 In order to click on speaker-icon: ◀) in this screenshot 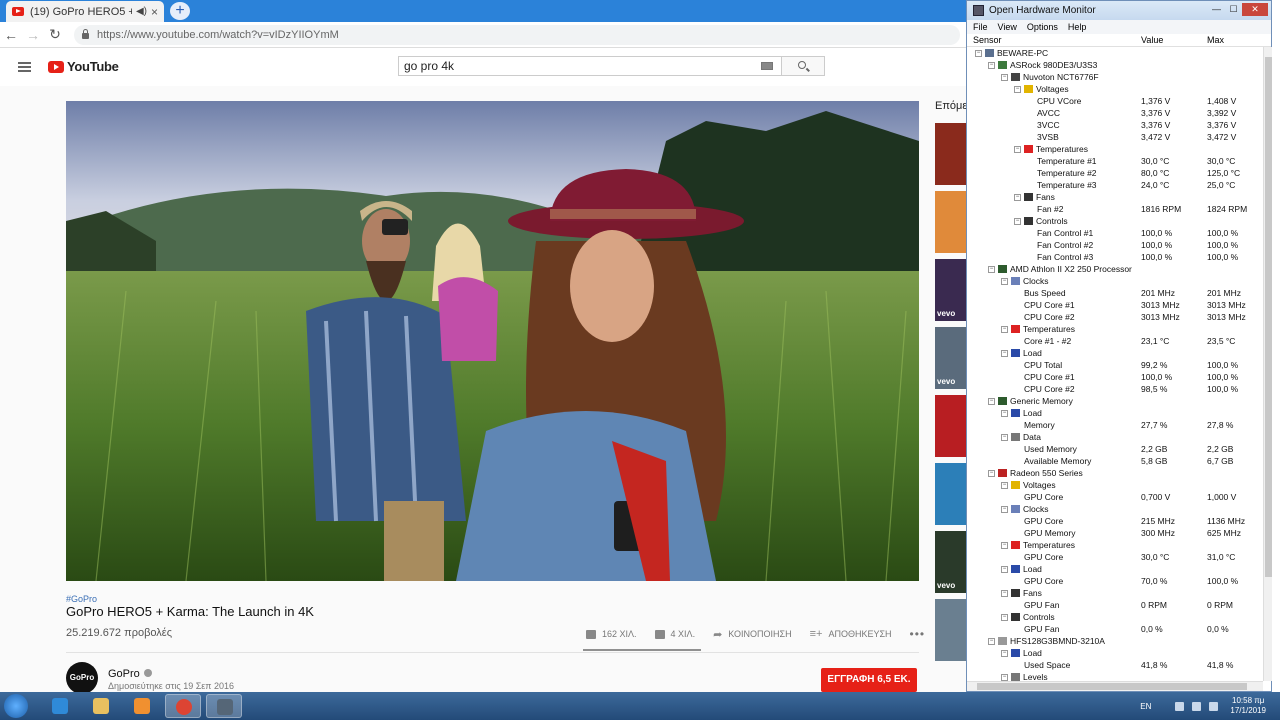, I will do `click(141, 11)`.